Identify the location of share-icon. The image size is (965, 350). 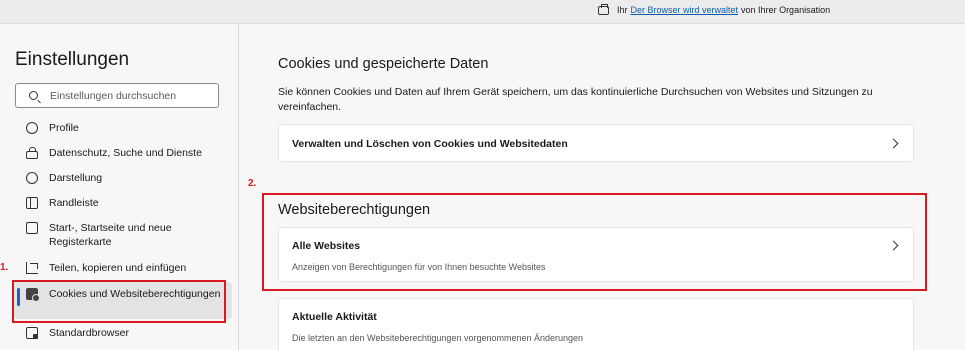
(32, 268).